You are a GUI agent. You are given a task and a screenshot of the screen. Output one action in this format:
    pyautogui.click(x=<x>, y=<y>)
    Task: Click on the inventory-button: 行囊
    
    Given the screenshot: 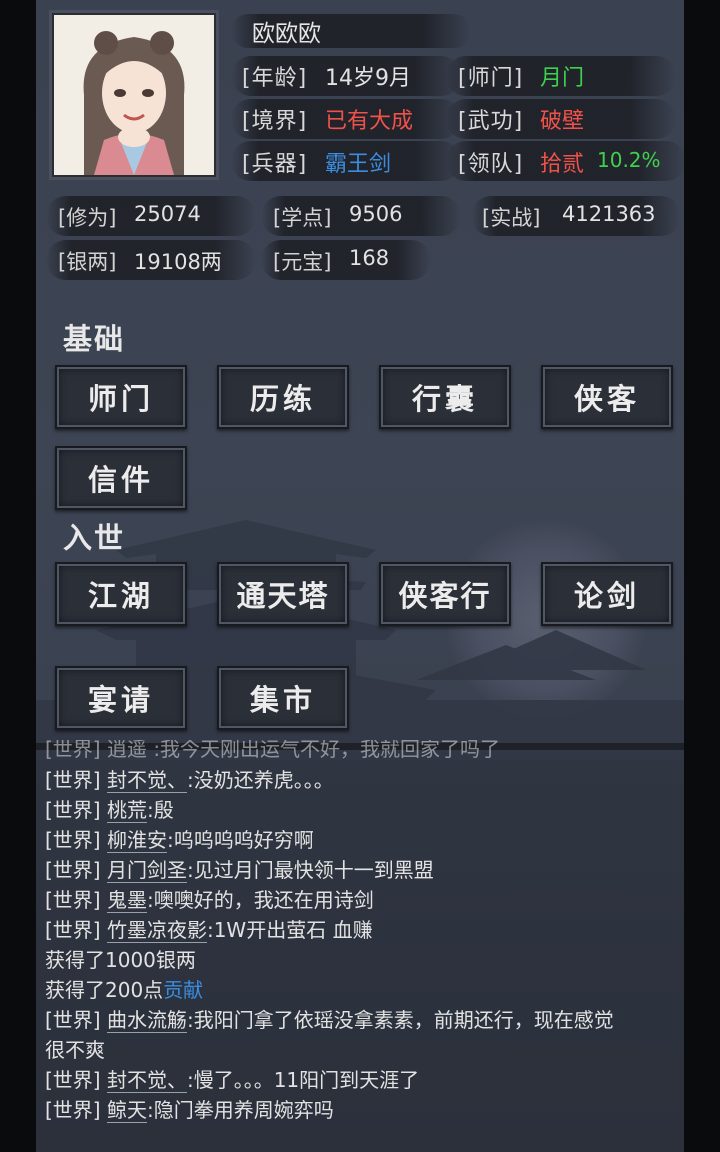 What is the action you would take?
    pyautogui.click(x=445, y=397)
    